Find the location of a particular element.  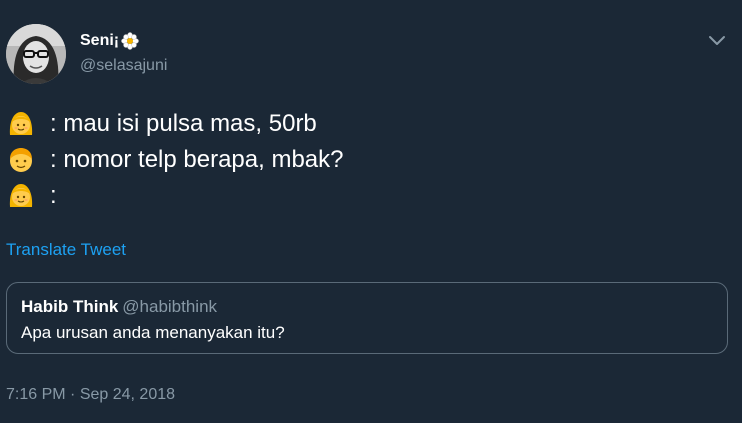

quoted-author-handle: @habibthink is located at coordinates (170, 306).